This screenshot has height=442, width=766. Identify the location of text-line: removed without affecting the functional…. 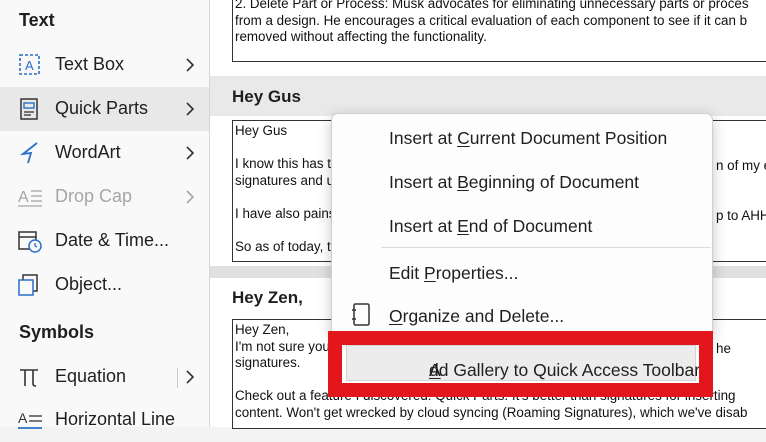
(361, 36).